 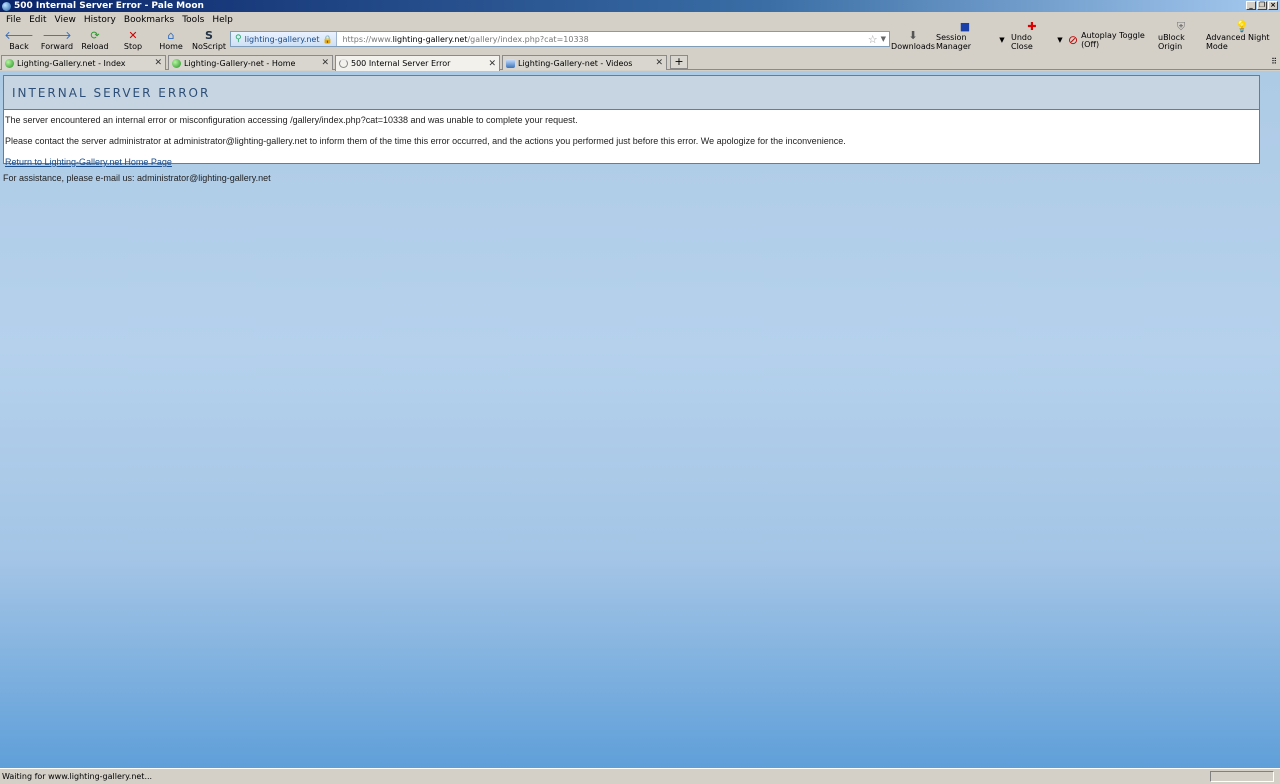 What do you see at coordinates (1181, 26) in the screenshot?
I see `ublock-shield-icon: ⛨` at bounding box center [1181, 26].